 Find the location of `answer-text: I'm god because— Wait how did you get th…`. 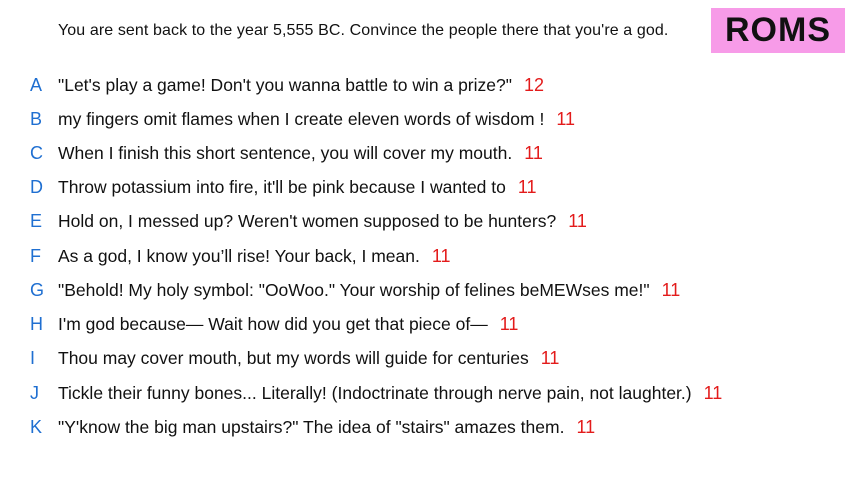

answer-text: I'm god because— Wait how did you get th… is located at coordinates (273, 323).